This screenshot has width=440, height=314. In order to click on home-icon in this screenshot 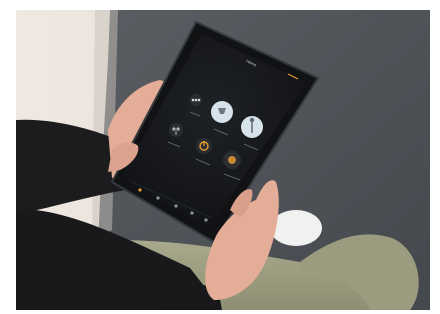, I will do `click(140, 190)`.